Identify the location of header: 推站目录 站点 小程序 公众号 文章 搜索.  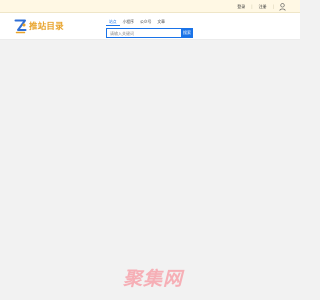
(150, 26).